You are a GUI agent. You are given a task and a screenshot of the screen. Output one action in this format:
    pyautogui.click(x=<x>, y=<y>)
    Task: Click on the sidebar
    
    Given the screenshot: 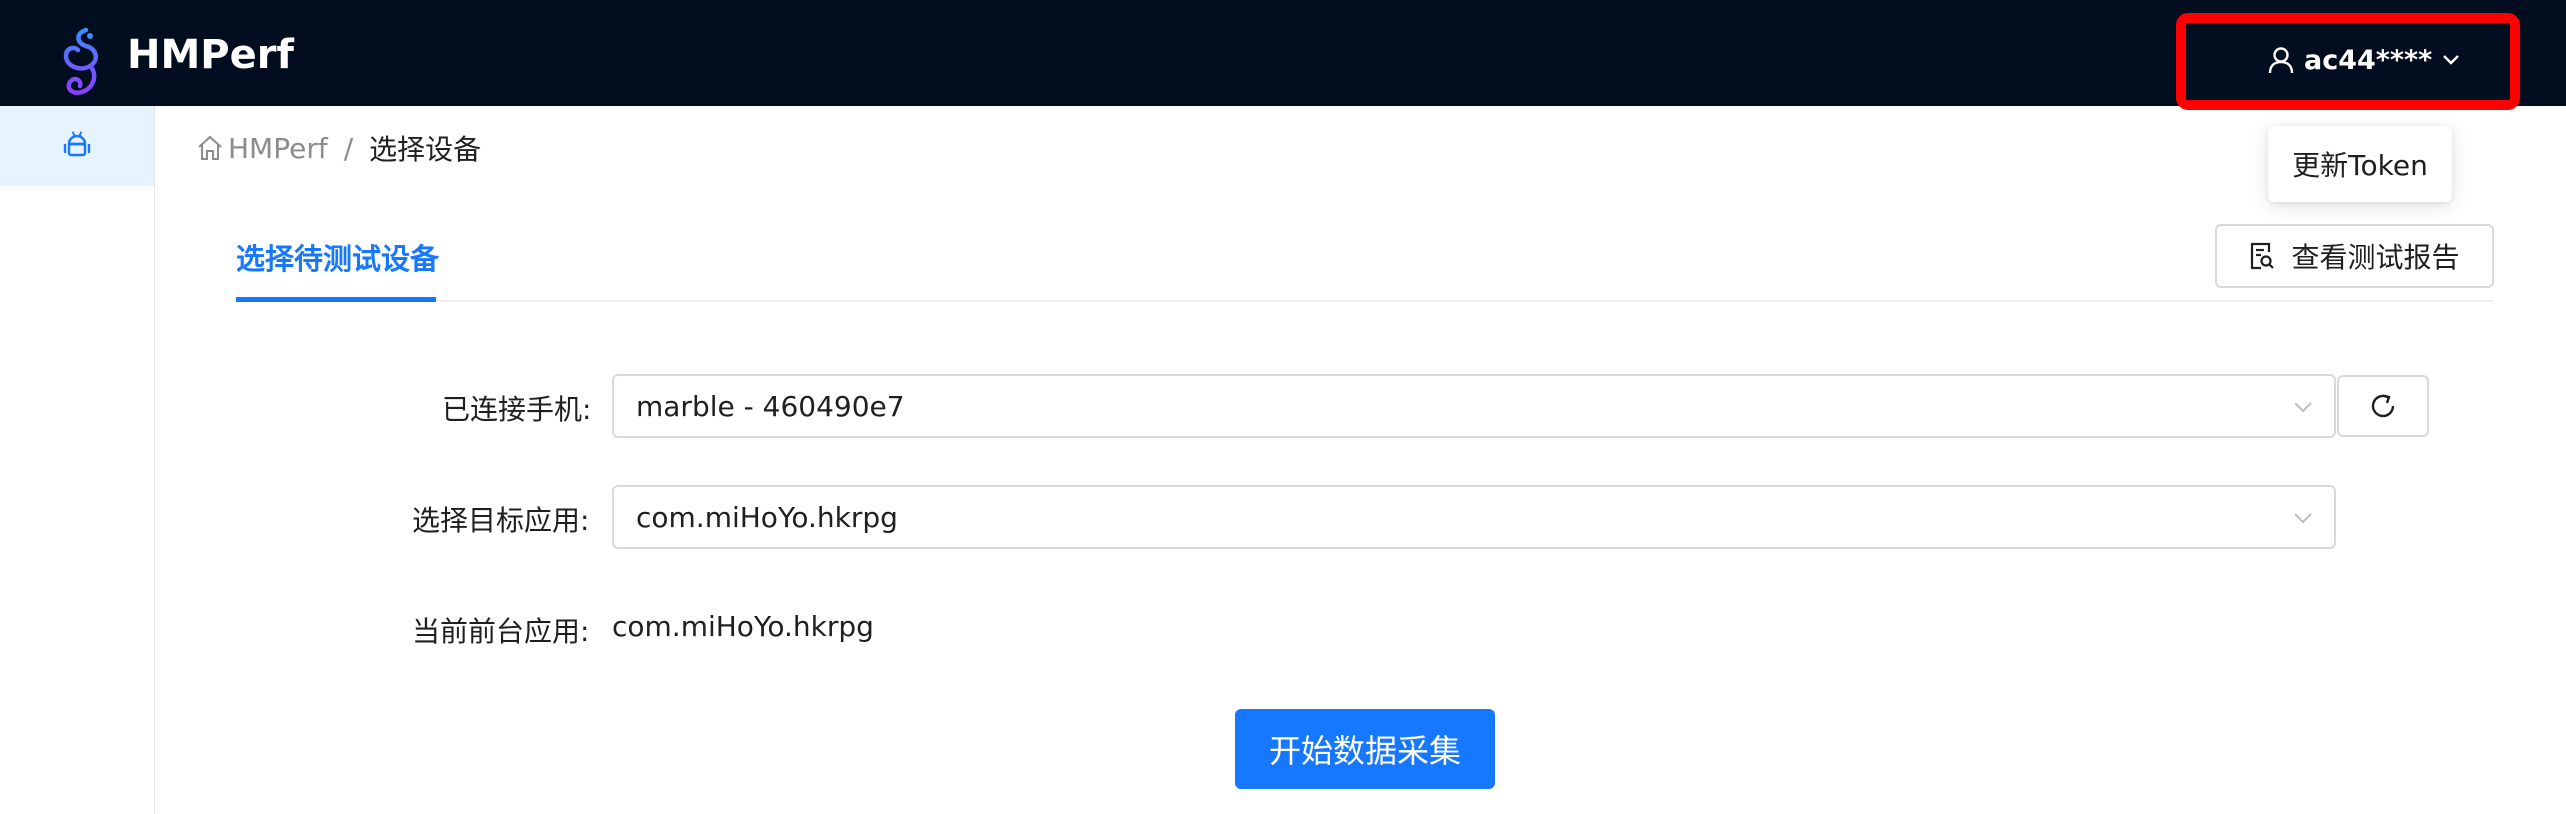 What is the action you would take?
    pyautogui.click(x=77, y=460)
    